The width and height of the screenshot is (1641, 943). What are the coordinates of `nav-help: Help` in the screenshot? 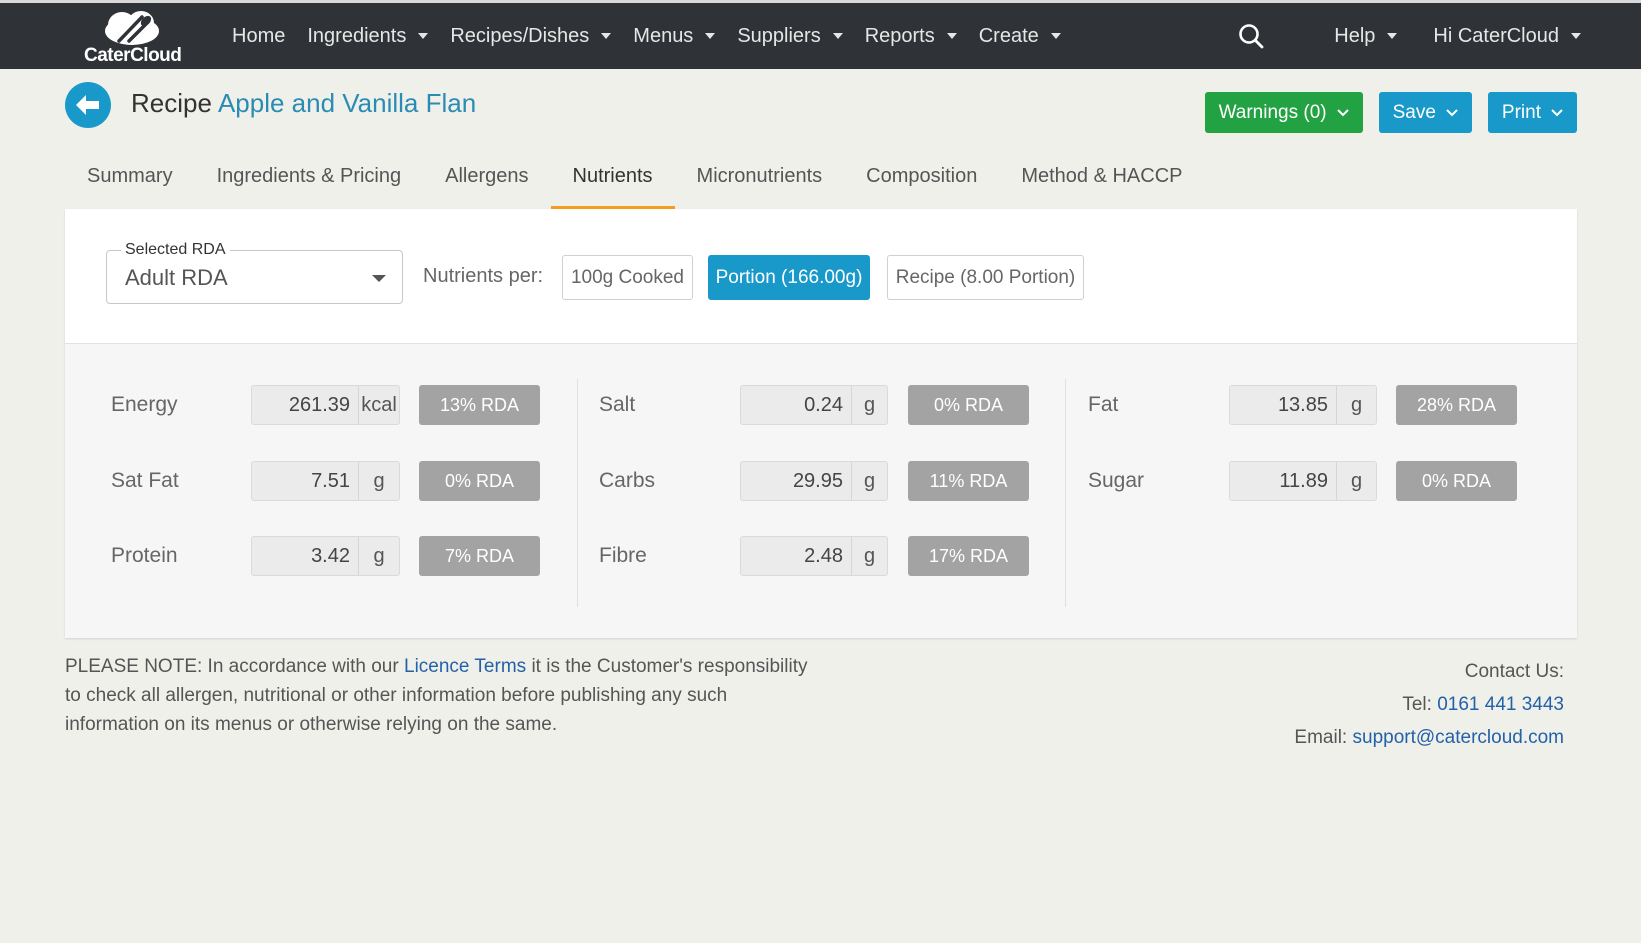 It's located at (1366, 36).